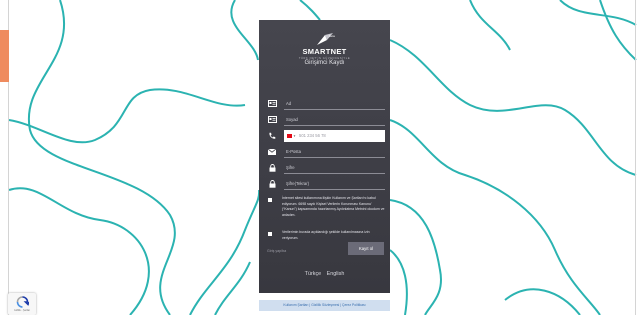 Image resolution: width=644 pixels, height=315 pixels. What do you see at coordinates (334, 104) in the screenshot?
I see `first-name-input: Ad` at bounding box center [334, 104].